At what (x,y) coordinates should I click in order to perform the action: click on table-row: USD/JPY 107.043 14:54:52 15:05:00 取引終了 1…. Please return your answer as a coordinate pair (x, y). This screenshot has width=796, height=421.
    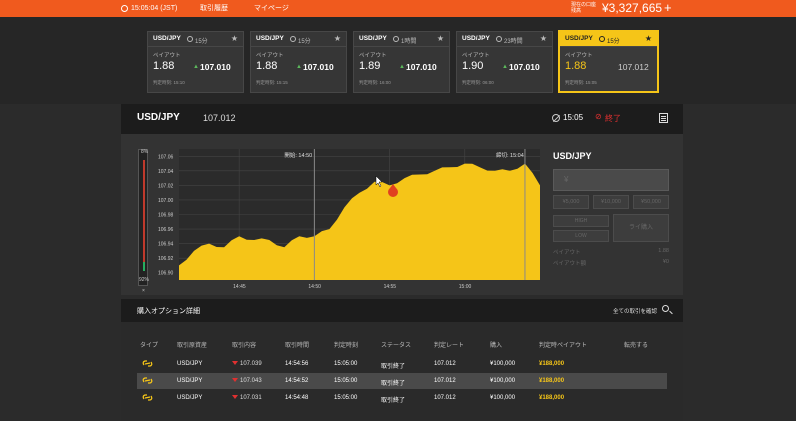
    Looking at the image, I should click on (402, 381).